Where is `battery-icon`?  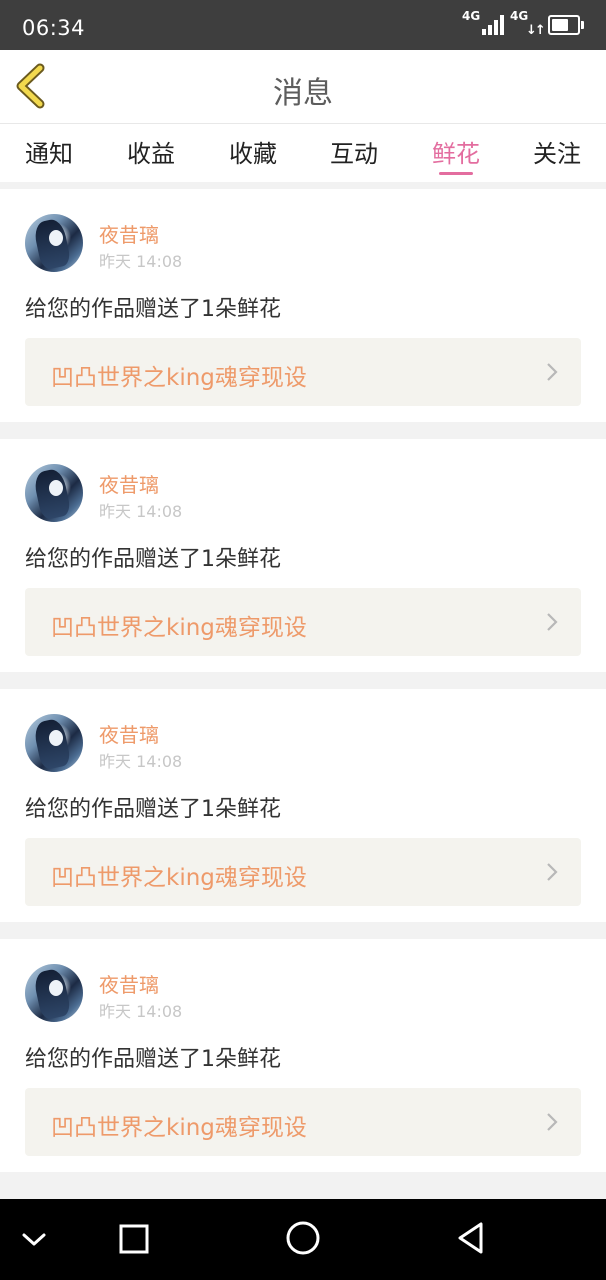
battery-icon is located at coordinates (566, 25).